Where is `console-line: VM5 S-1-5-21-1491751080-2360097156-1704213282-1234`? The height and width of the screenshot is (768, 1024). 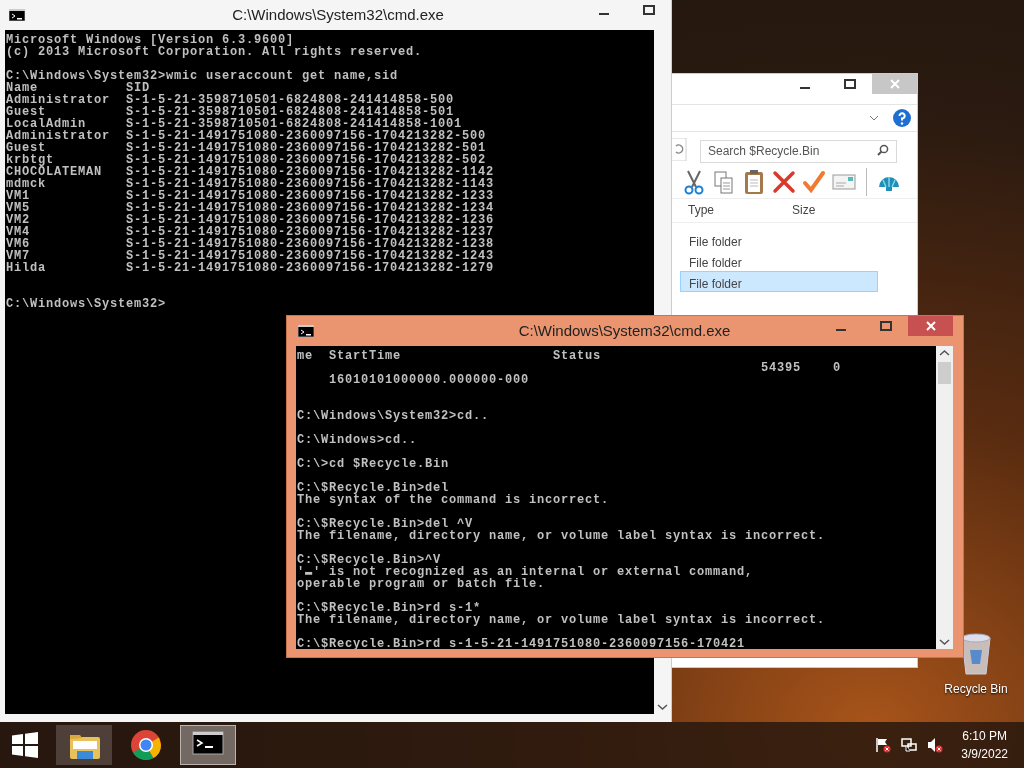
console-line: VM5 S-1-5-21-1491751080-2360097156-1704213282-1234 is located at coordinates (250, 208).